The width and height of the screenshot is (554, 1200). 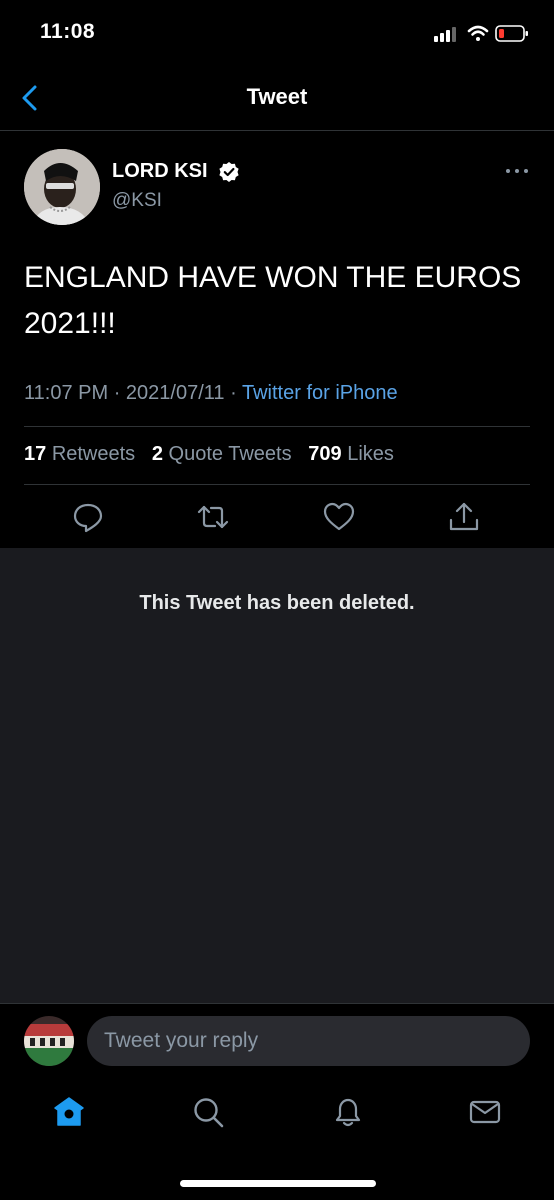 What do you see at coordinates (277, 96) in the screenshot?
I see `page-title: Tweet` at bounding box center [277, 96].